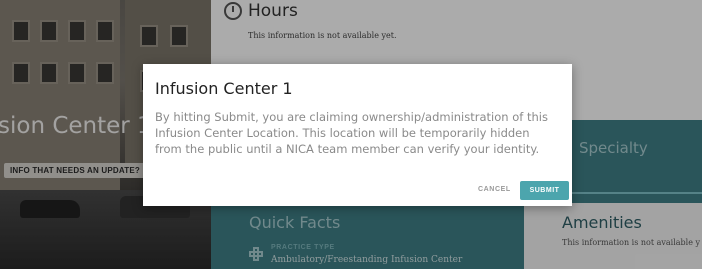 This screenshot has width=702, height=269. I want to click on cancel-button: CANCEL, so click(494, 189).